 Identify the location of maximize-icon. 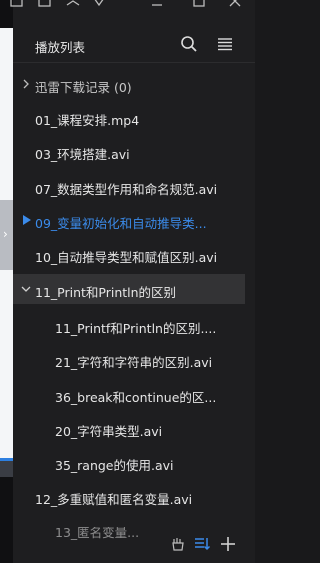
(199, 4).